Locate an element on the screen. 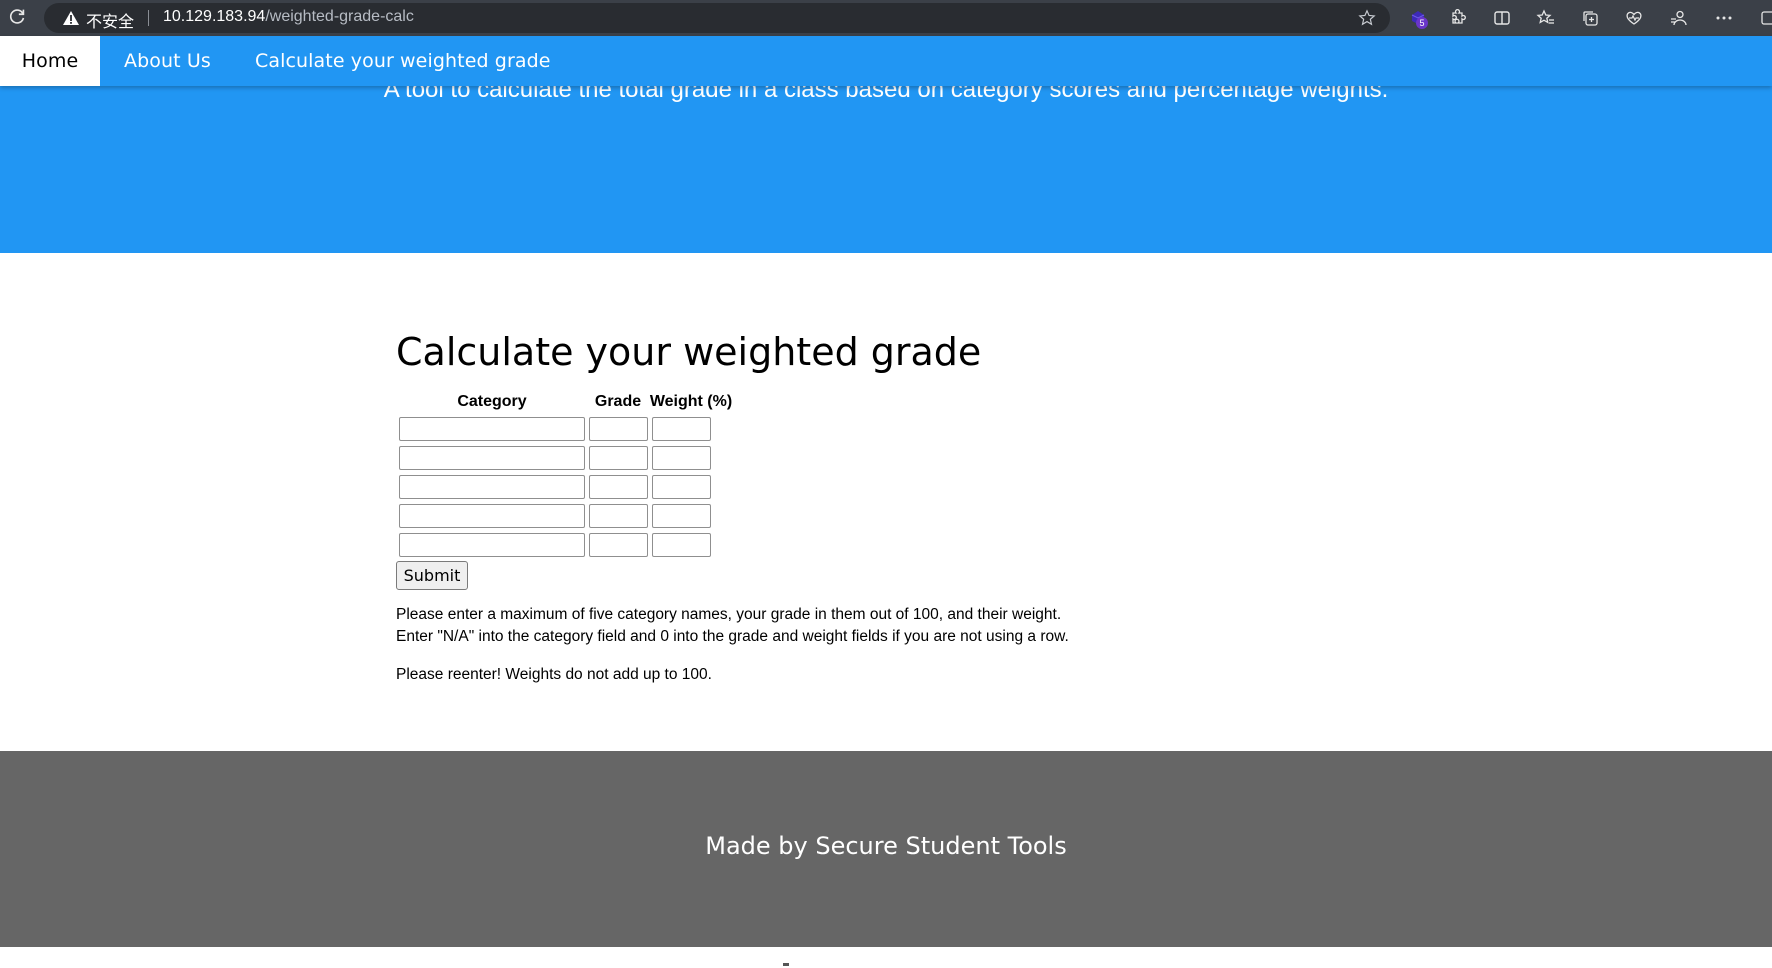 This screenshot has height=968, width=1772. reload-icon is located at coordinates (17, 17).